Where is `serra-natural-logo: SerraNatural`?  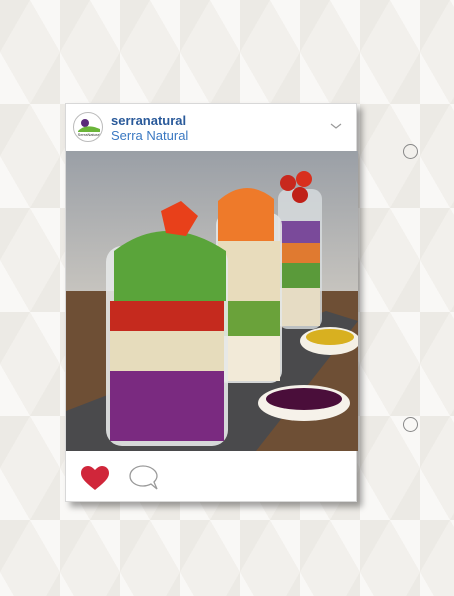
serra-natural-logo: SerraNatural is located at coordinates (89, 128).